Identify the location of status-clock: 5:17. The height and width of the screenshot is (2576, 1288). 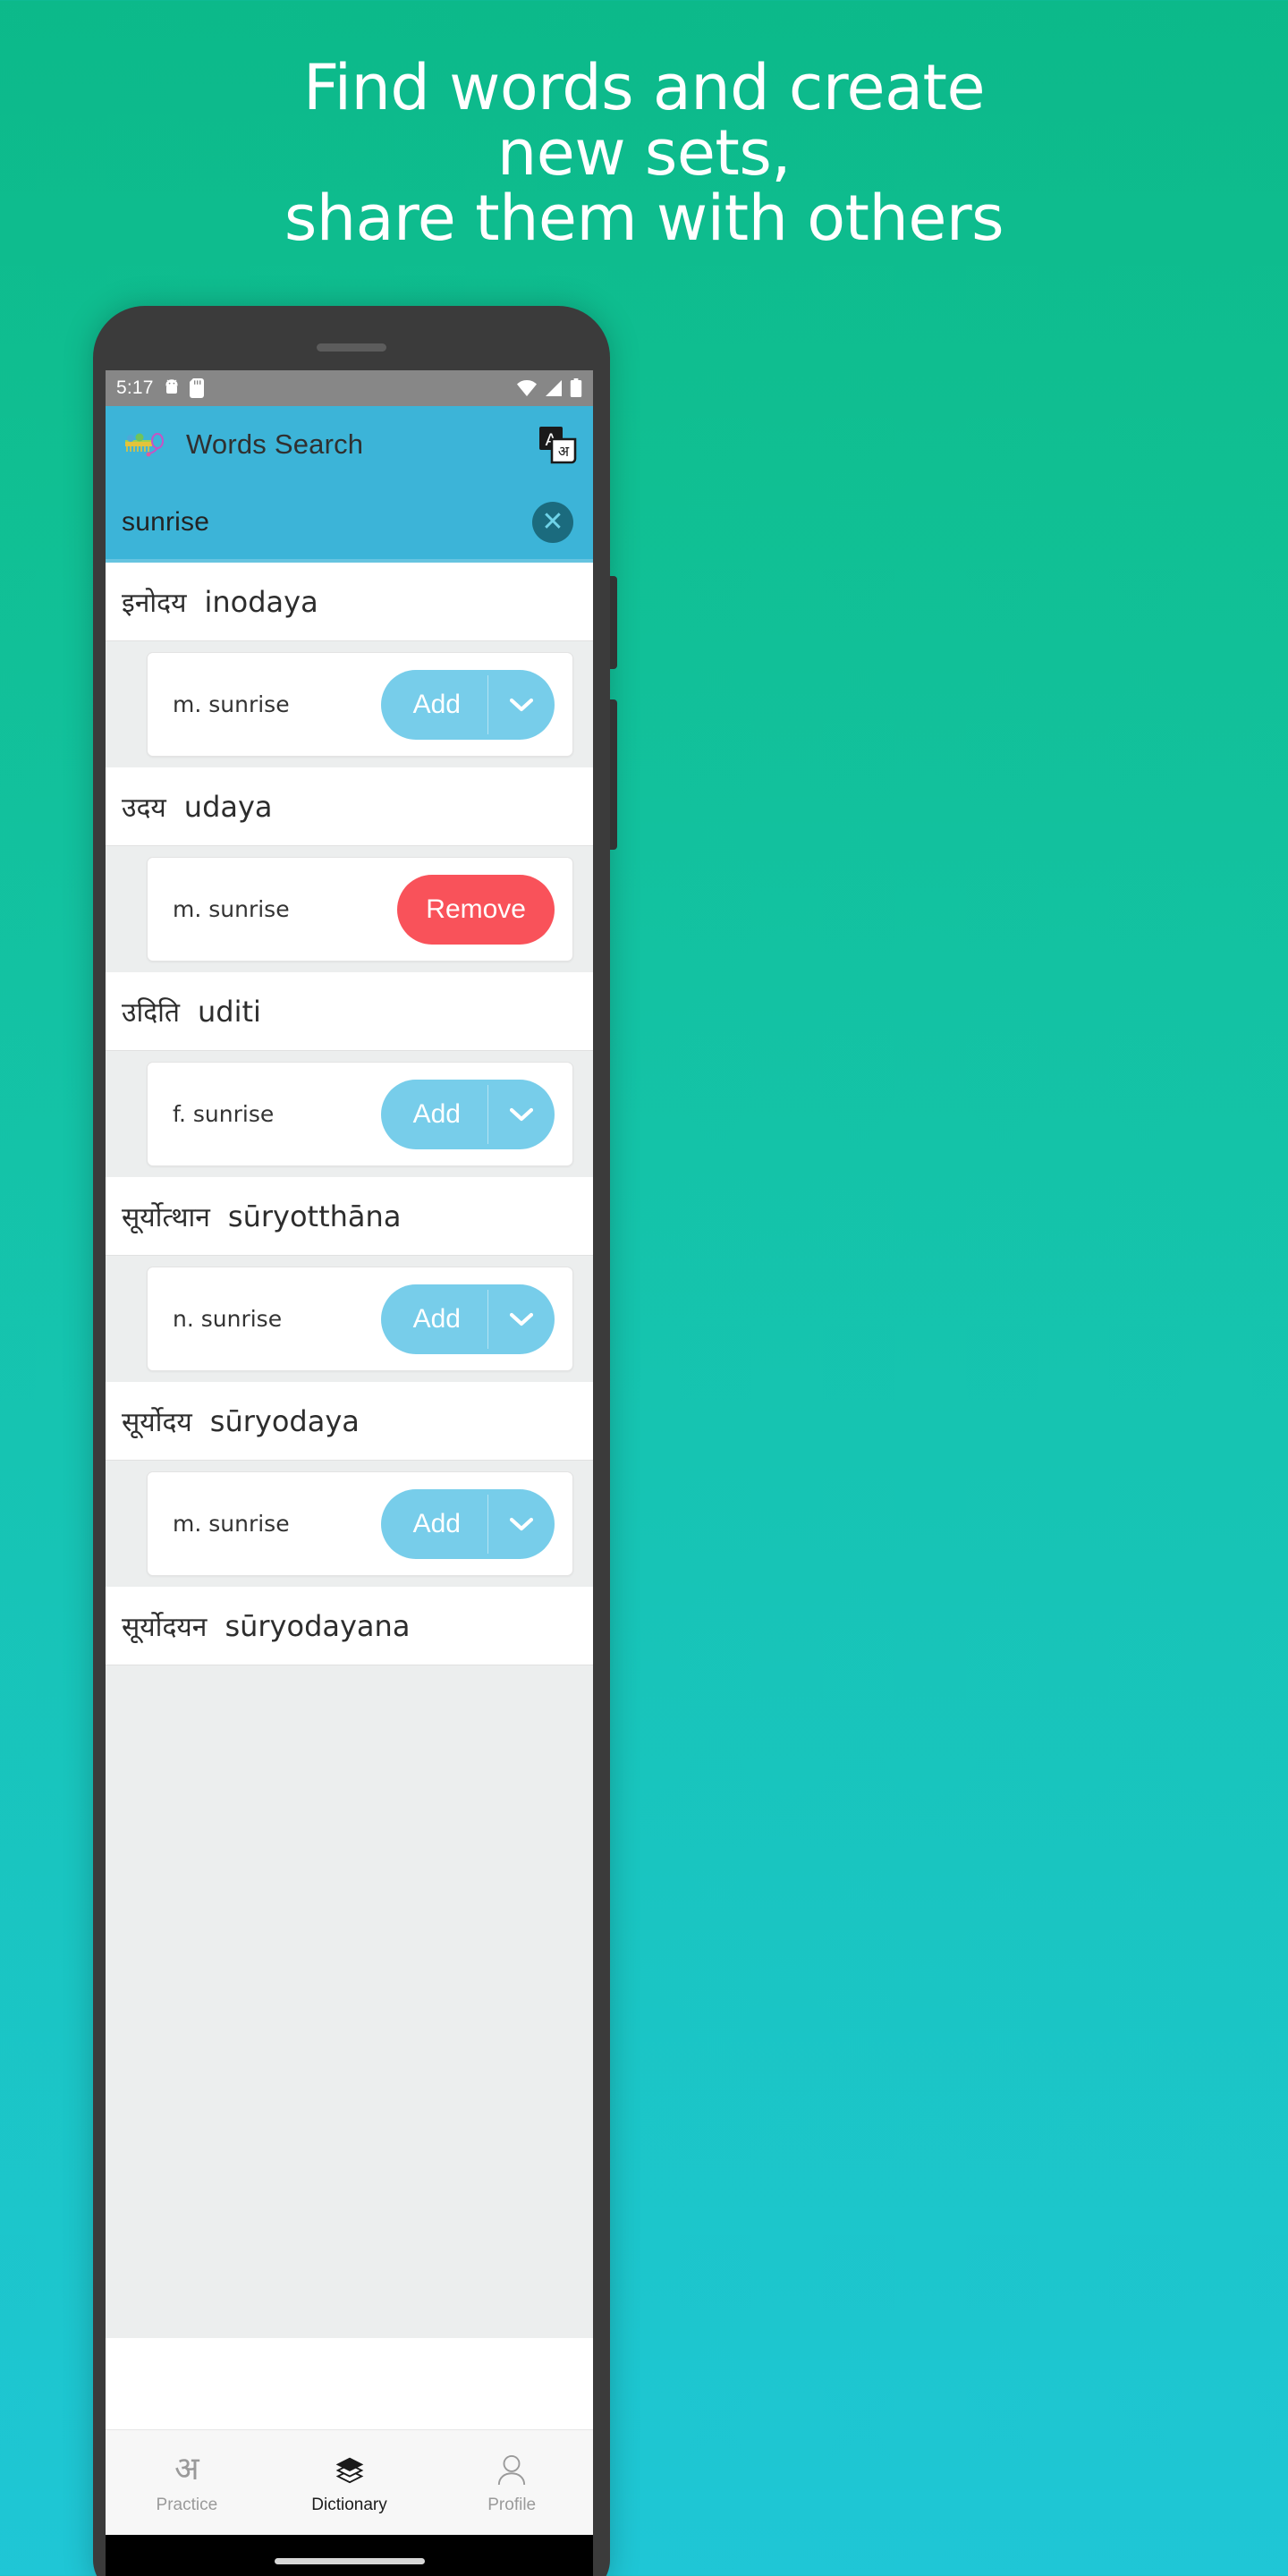
(135, 387).